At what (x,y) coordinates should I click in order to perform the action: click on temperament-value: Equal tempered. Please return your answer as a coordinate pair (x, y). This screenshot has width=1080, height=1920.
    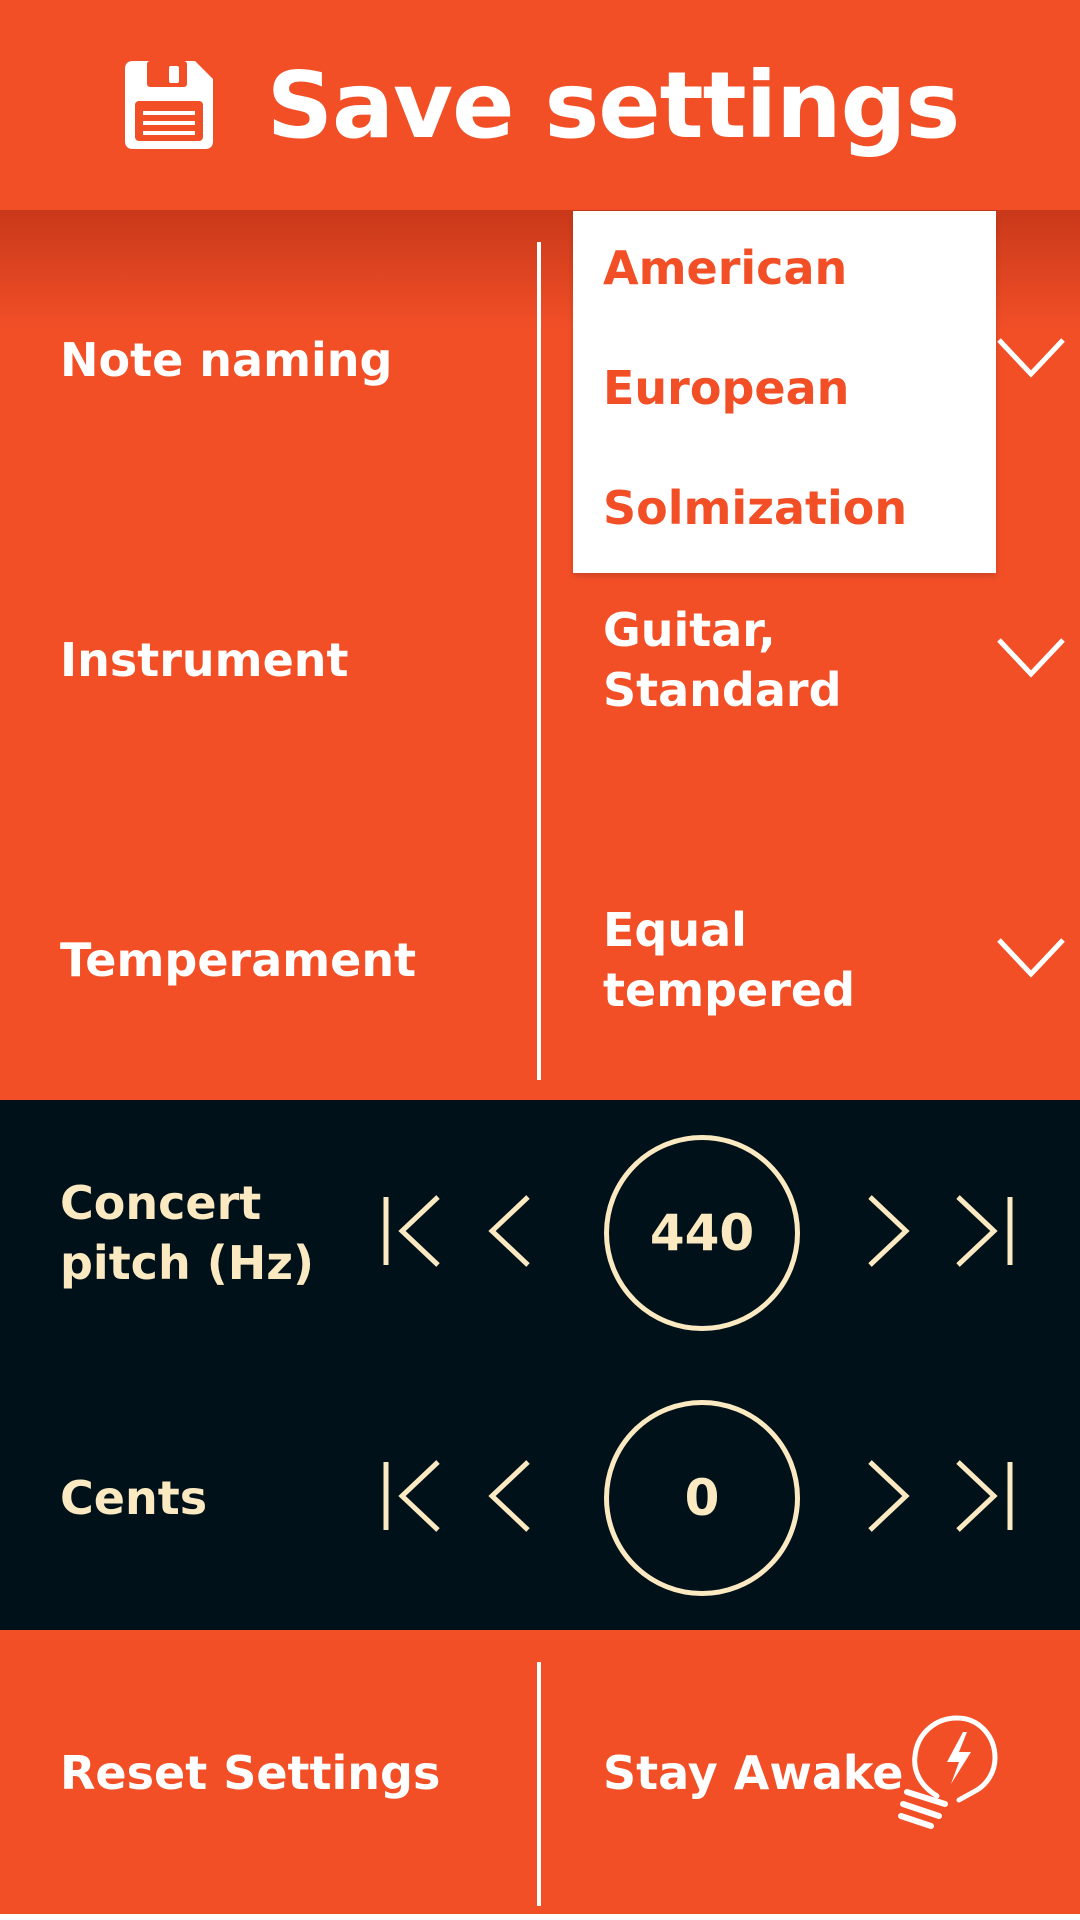
    Looking at the image, I should click on (783, 960).